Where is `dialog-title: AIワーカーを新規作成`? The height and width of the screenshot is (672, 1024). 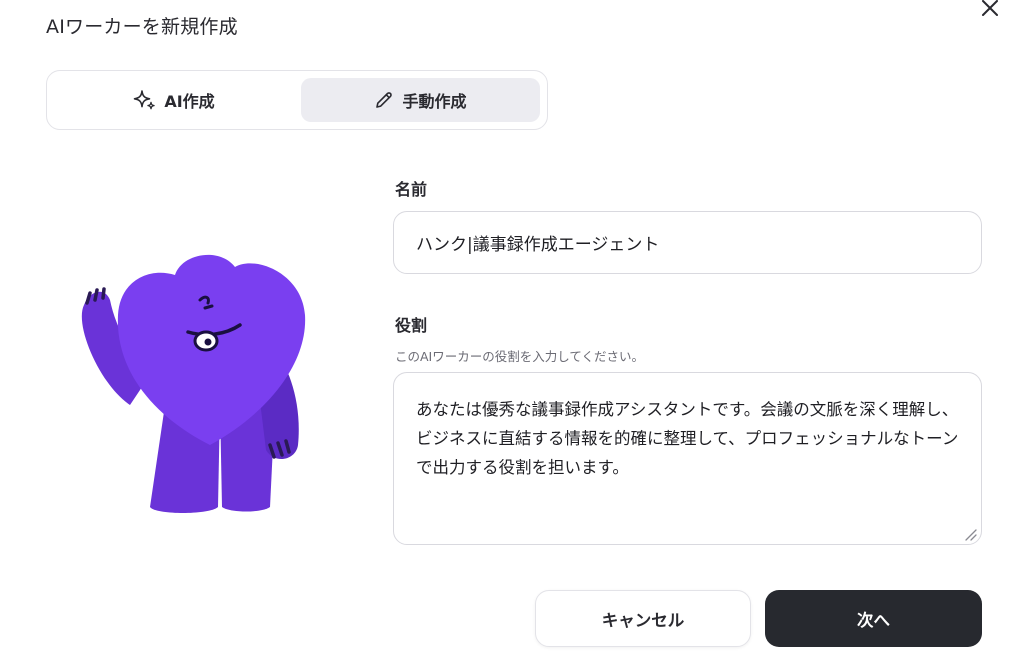
dialog-title: AIワーカーを新規作成 is located at coordinates (142, 27).